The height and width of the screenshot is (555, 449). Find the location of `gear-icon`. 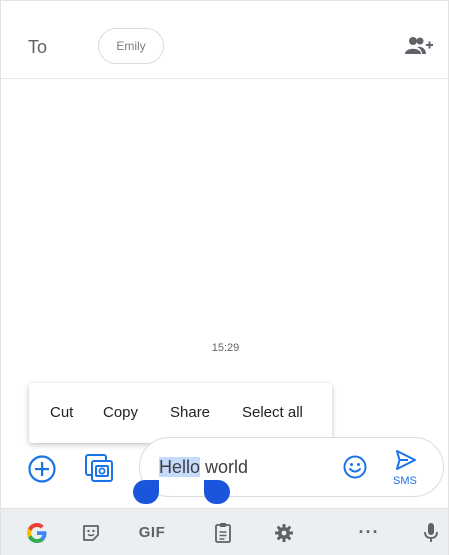

gear-icon is located at coordinates (284, 532).